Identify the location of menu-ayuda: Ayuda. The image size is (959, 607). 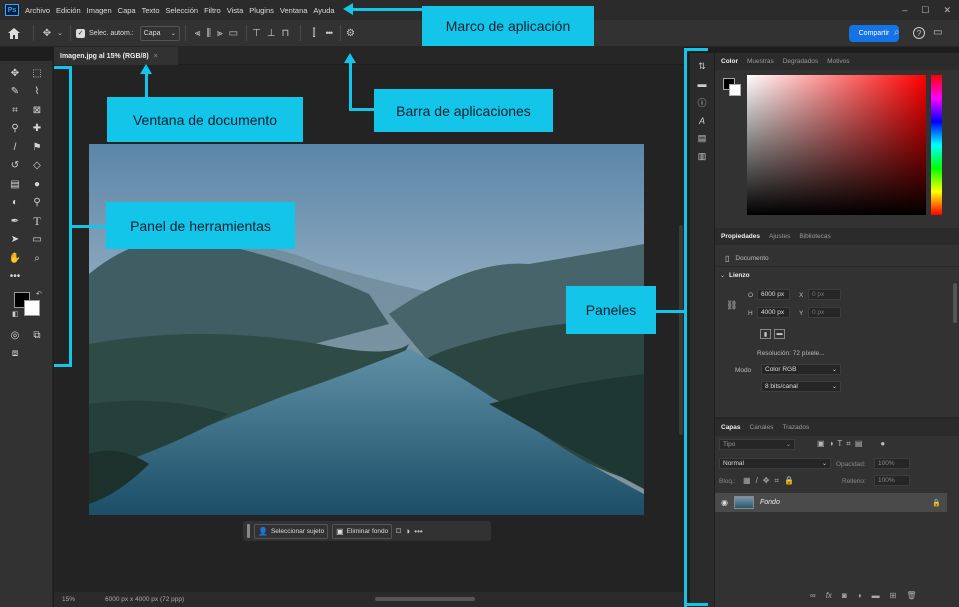
(323, 10).